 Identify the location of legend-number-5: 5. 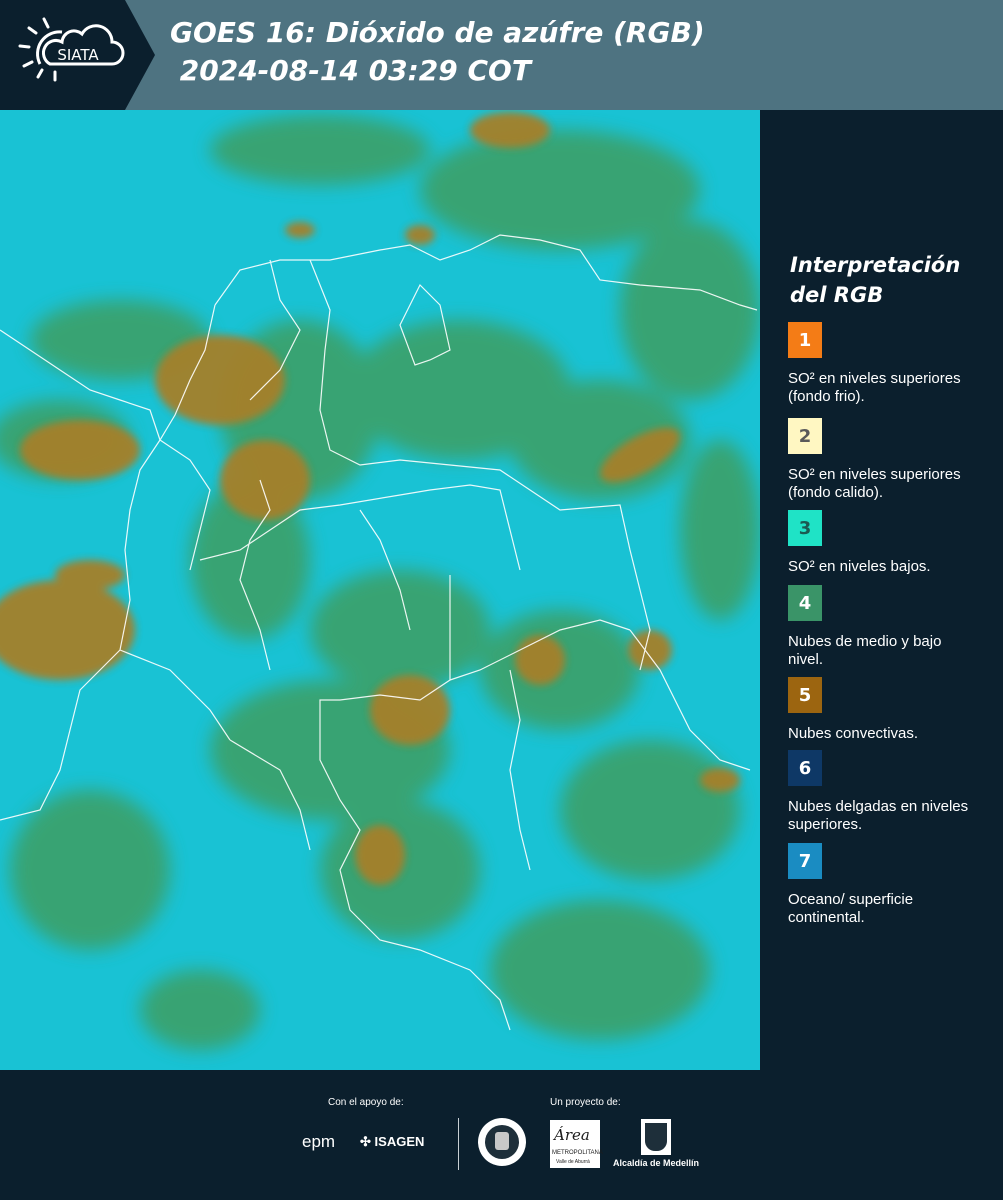
(805, 695).